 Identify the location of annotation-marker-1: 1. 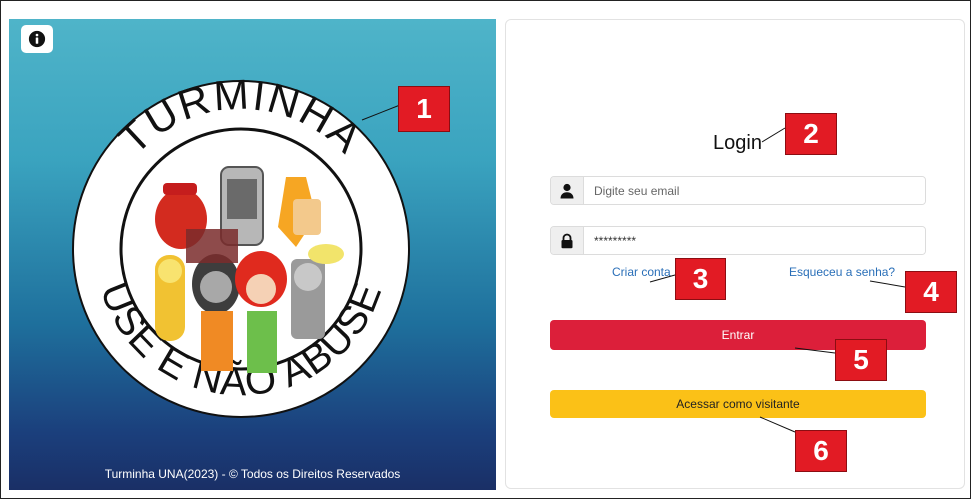
(424, 109).